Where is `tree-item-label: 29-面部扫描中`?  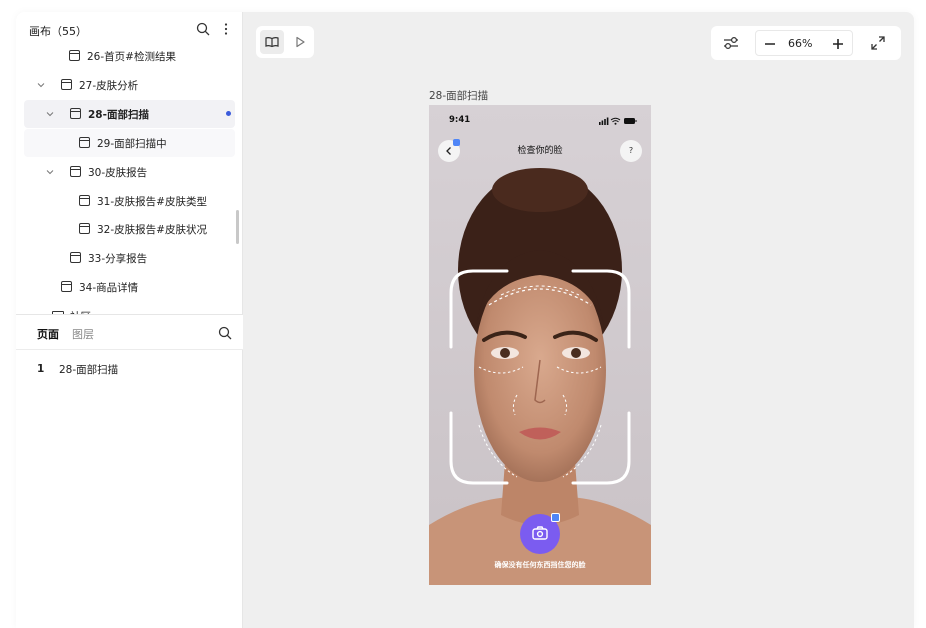
tree-item-label: 29-面部扫描中 is located at coordinates (132, 144).